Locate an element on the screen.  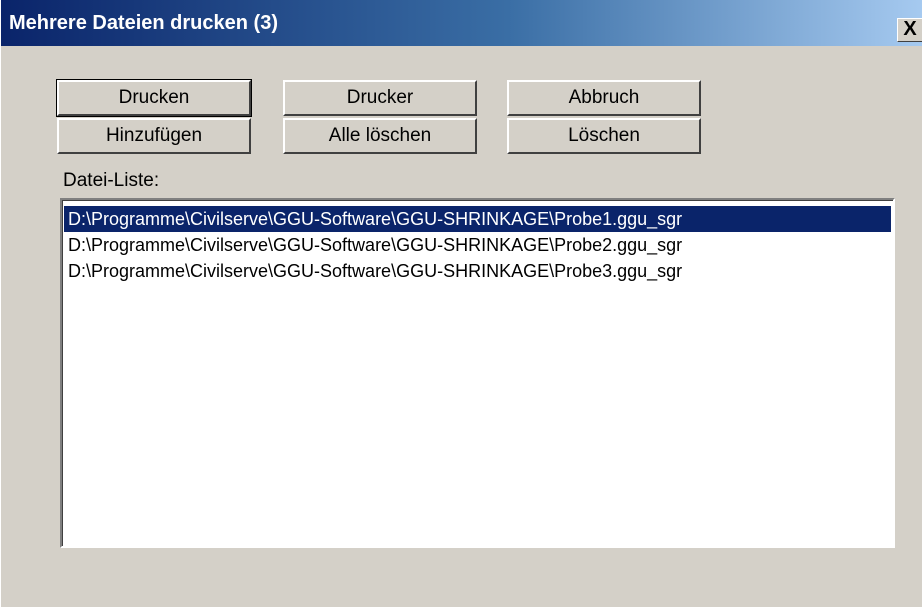
delete-button: Löschen is located at coordinates (604, 136).